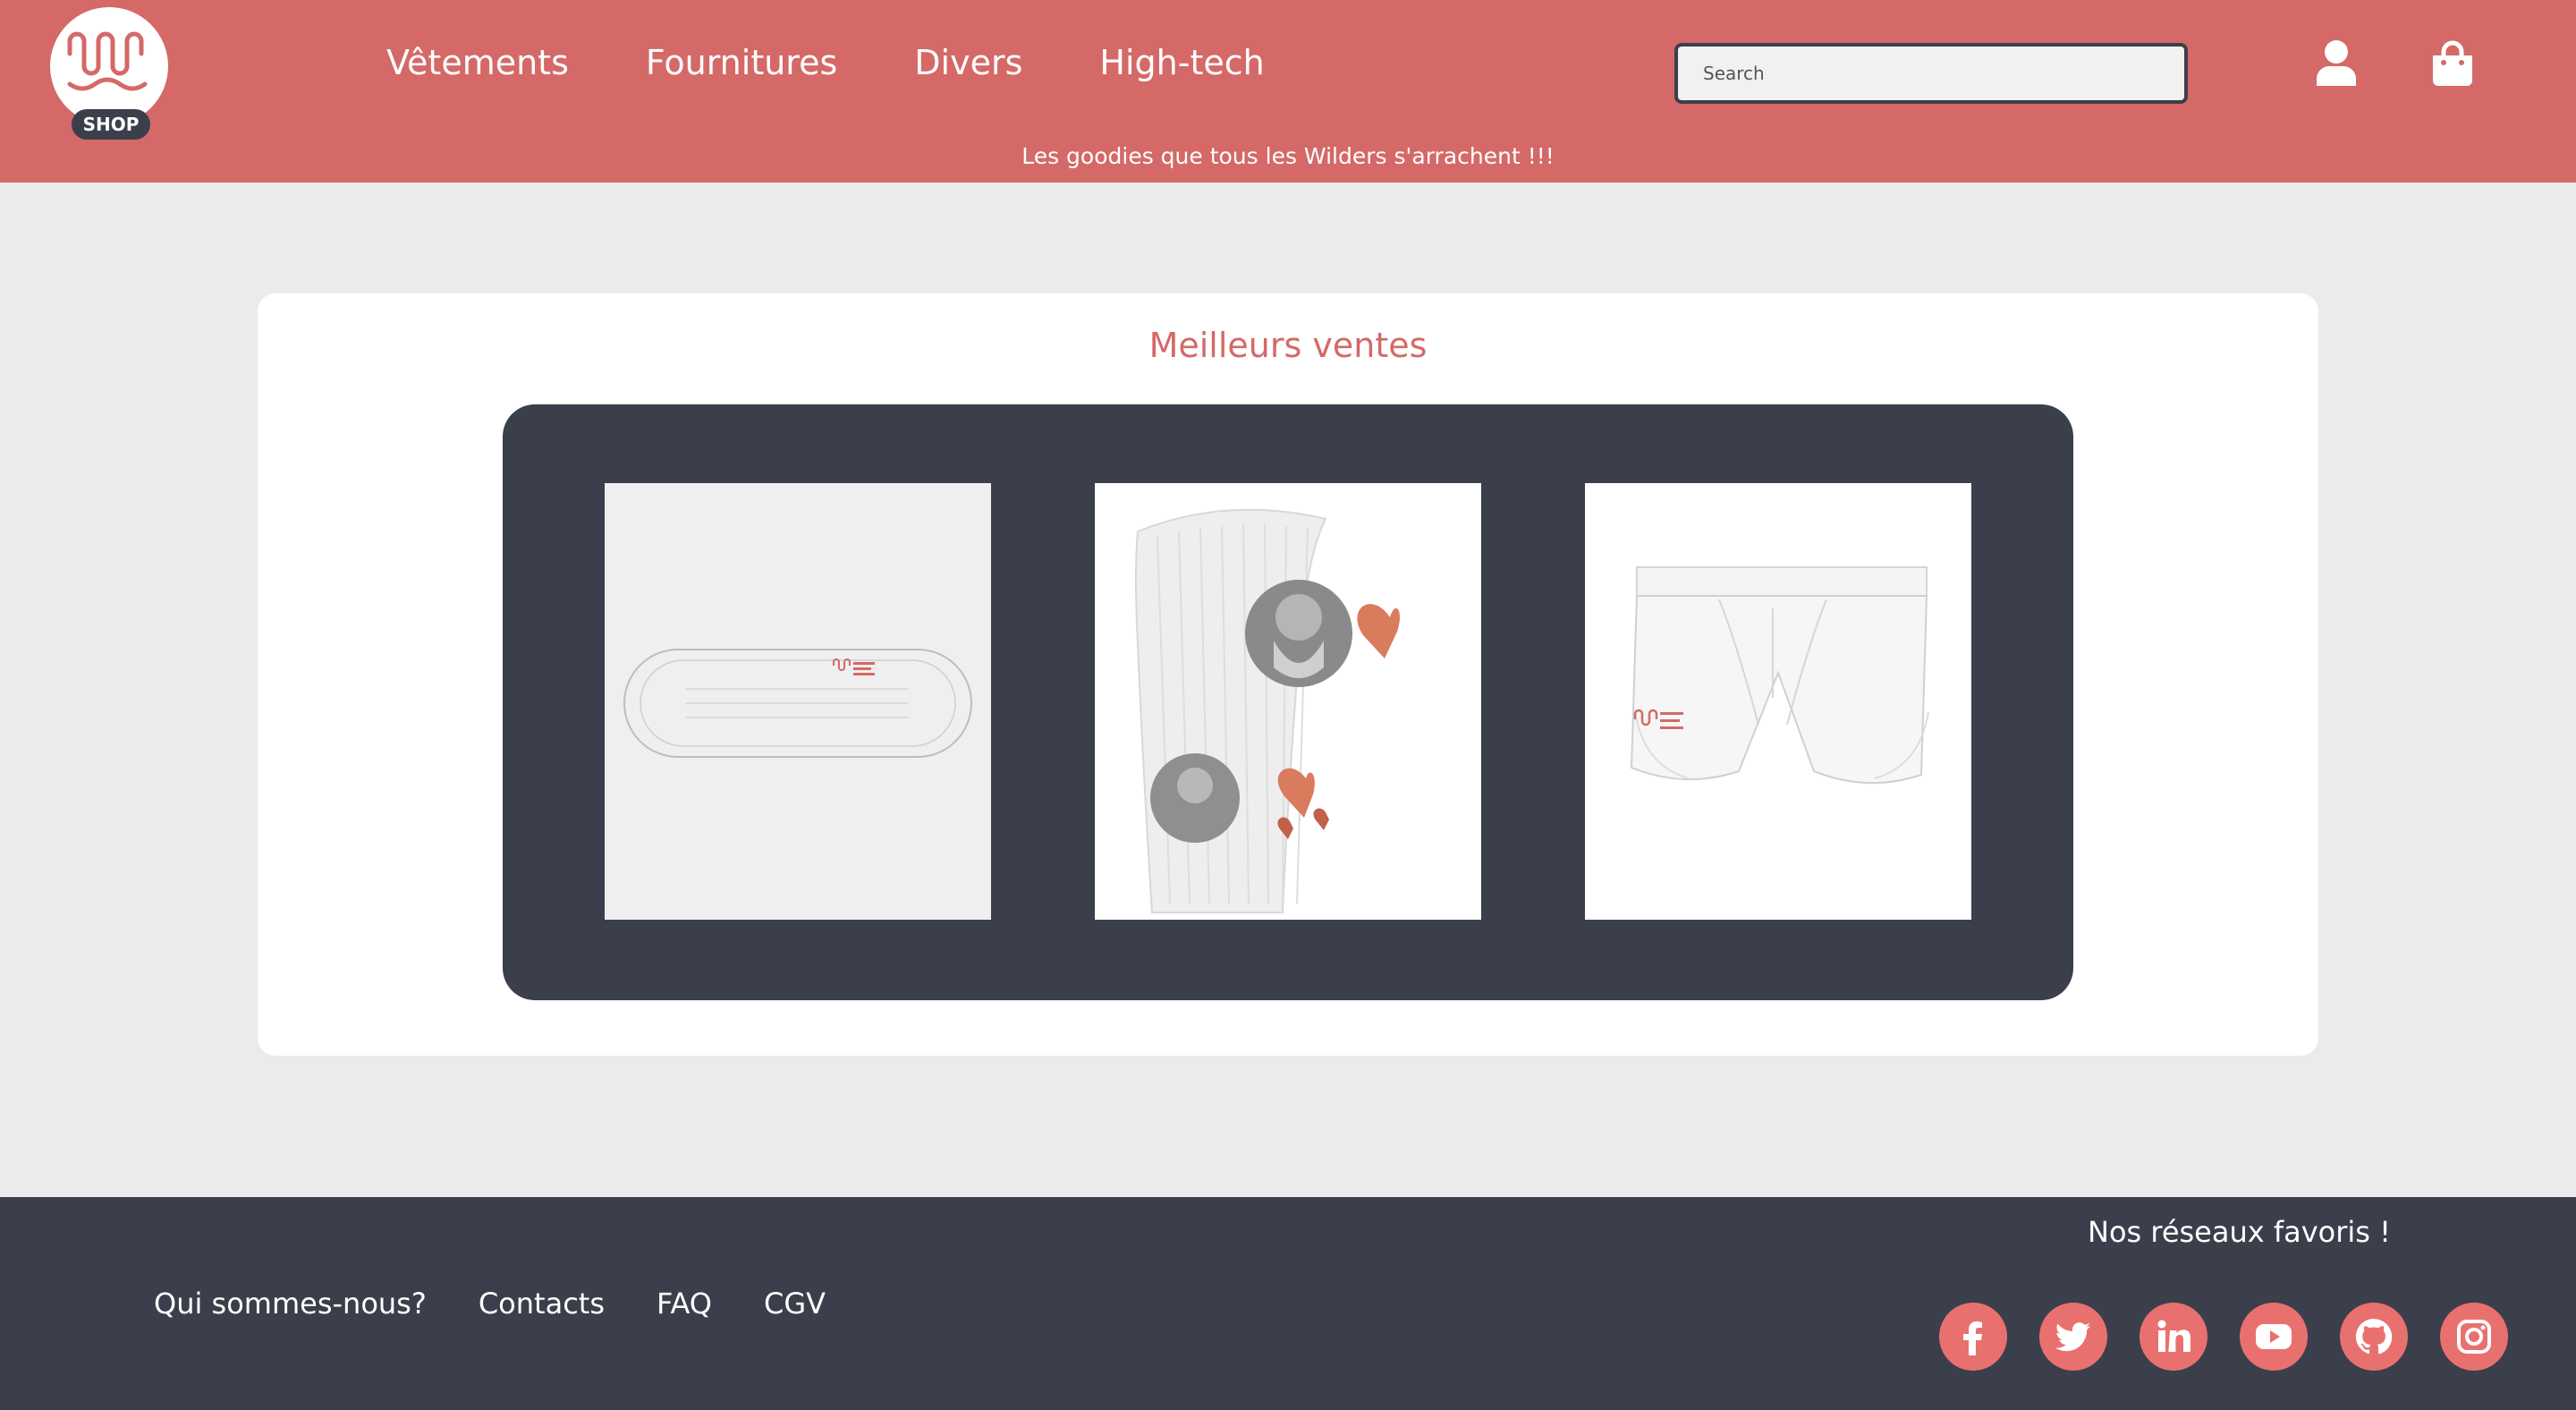  I want to click on product-card-sock, so click(1288, 702).